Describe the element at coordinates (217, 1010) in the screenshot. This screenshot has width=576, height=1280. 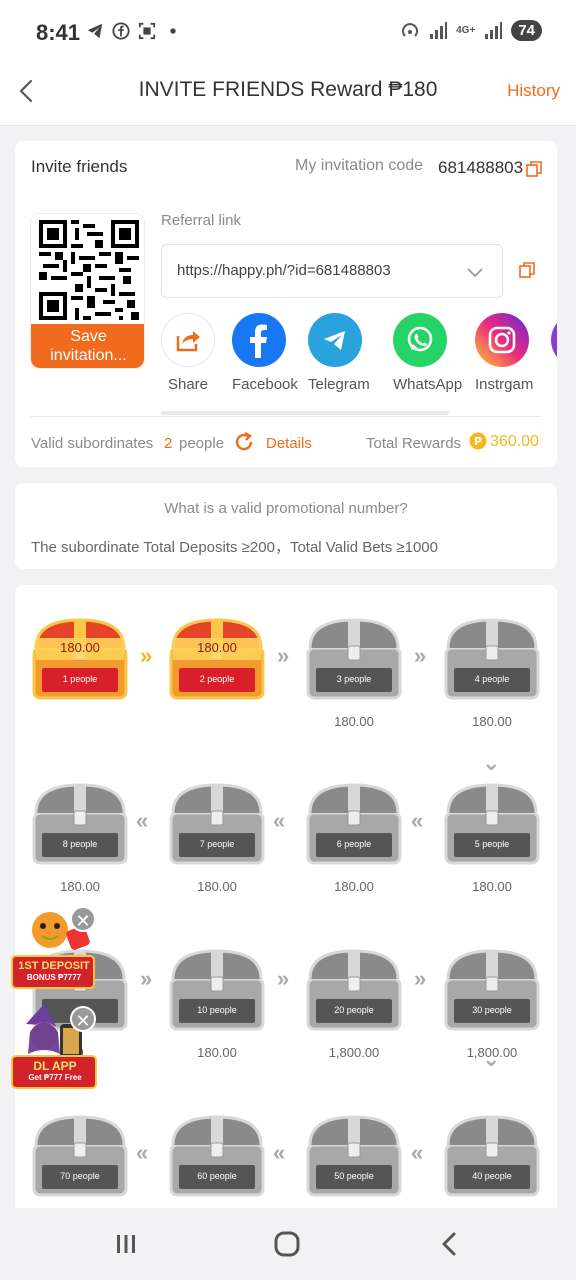
I see `chest-people-label: 10 people` at that location.